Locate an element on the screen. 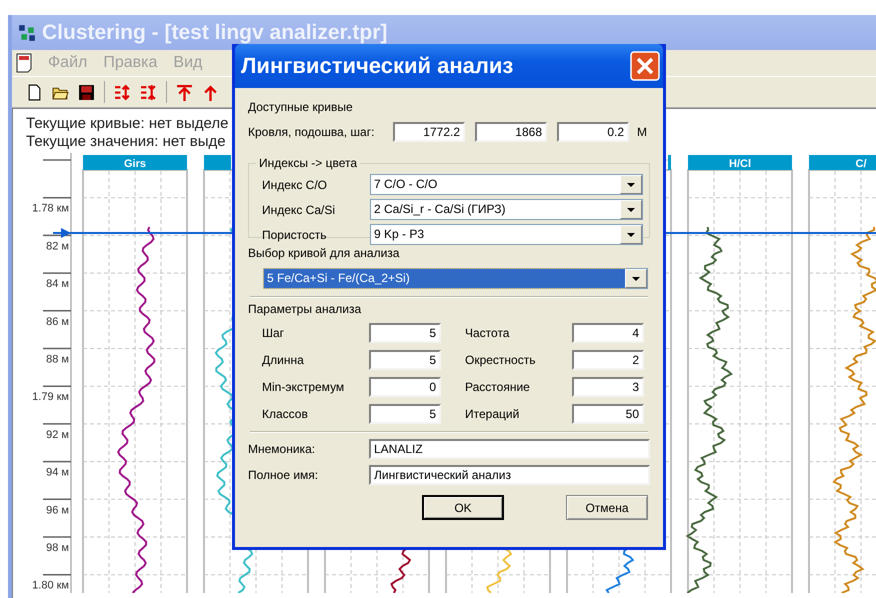  input-field: LANALIZ is located at coordinates (509, 449).